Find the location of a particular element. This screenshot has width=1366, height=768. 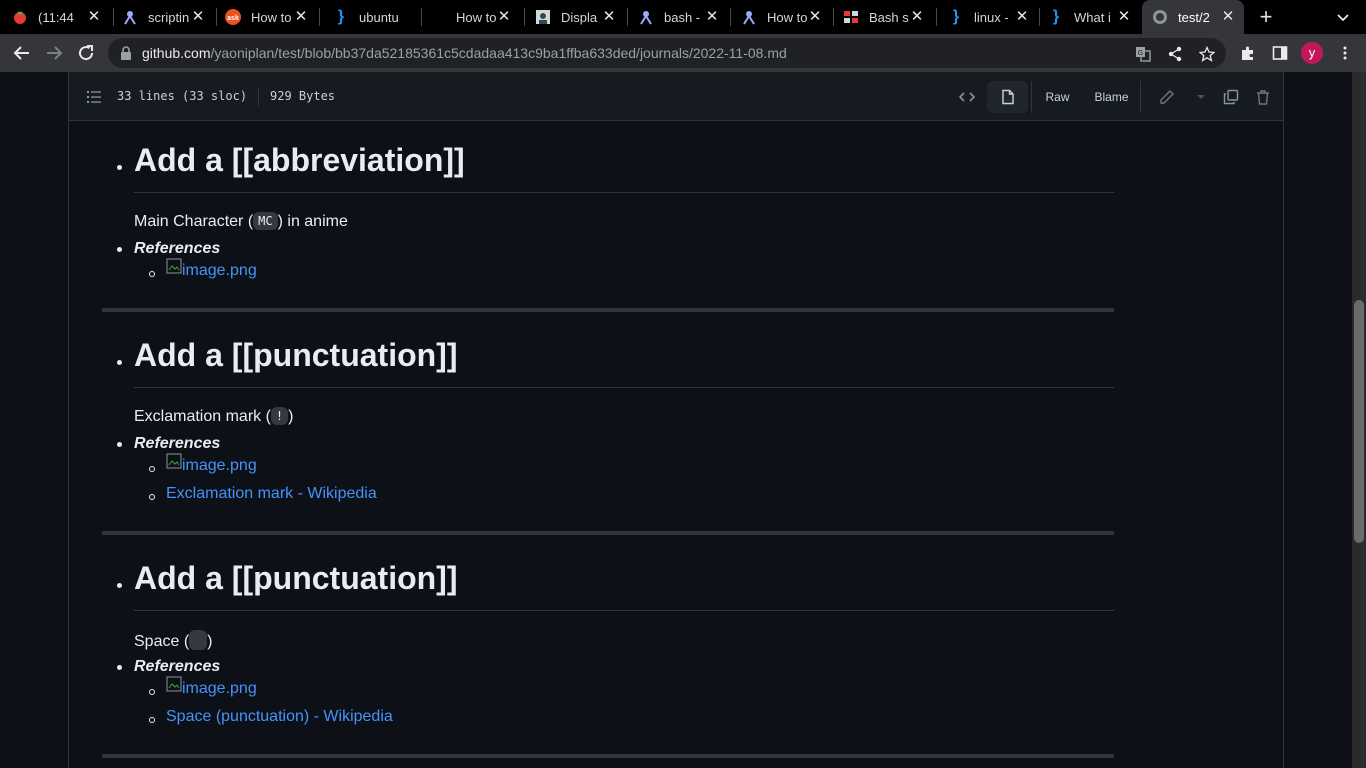

code-view-button is located at coordinates (966, 97).